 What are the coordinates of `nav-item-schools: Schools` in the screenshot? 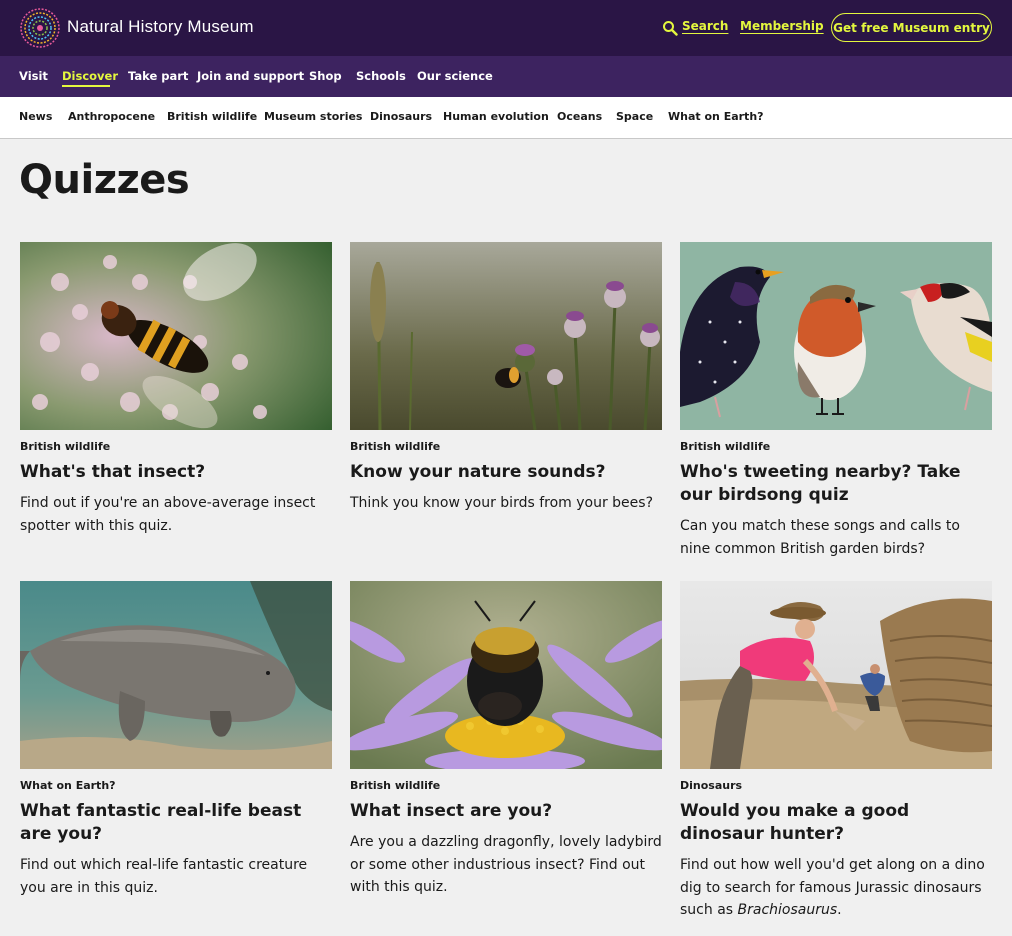 It's located at (381, 76).